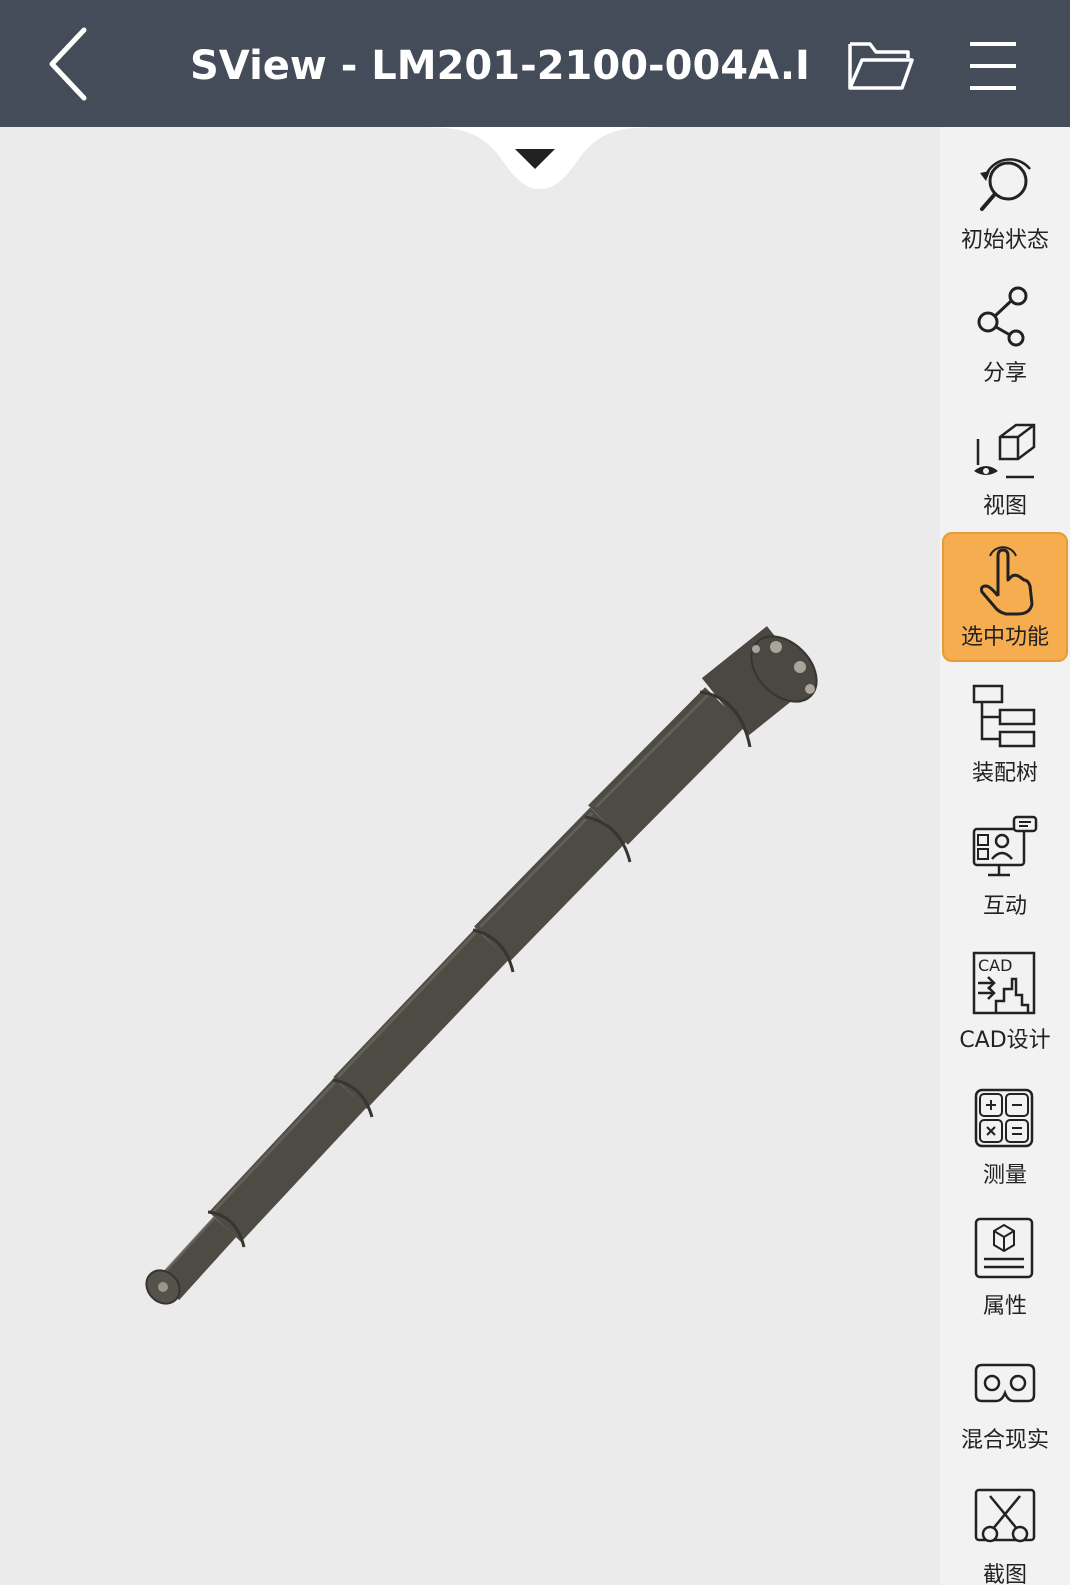 This screenshot has width=1070, height=1585. I want to click on tool-assembly-tree: 装配树, so click(1005, 735).